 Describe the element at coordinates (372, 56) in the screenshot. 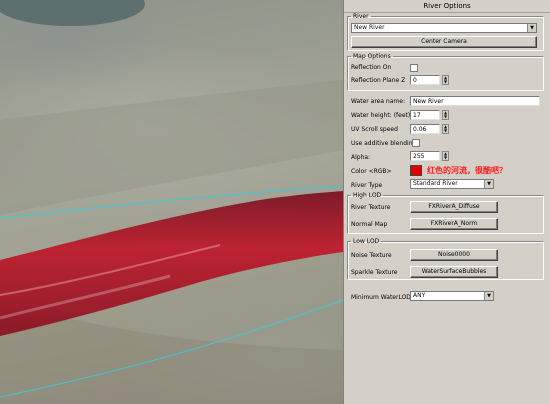

I see `map-options-label: Map Options` at that location.